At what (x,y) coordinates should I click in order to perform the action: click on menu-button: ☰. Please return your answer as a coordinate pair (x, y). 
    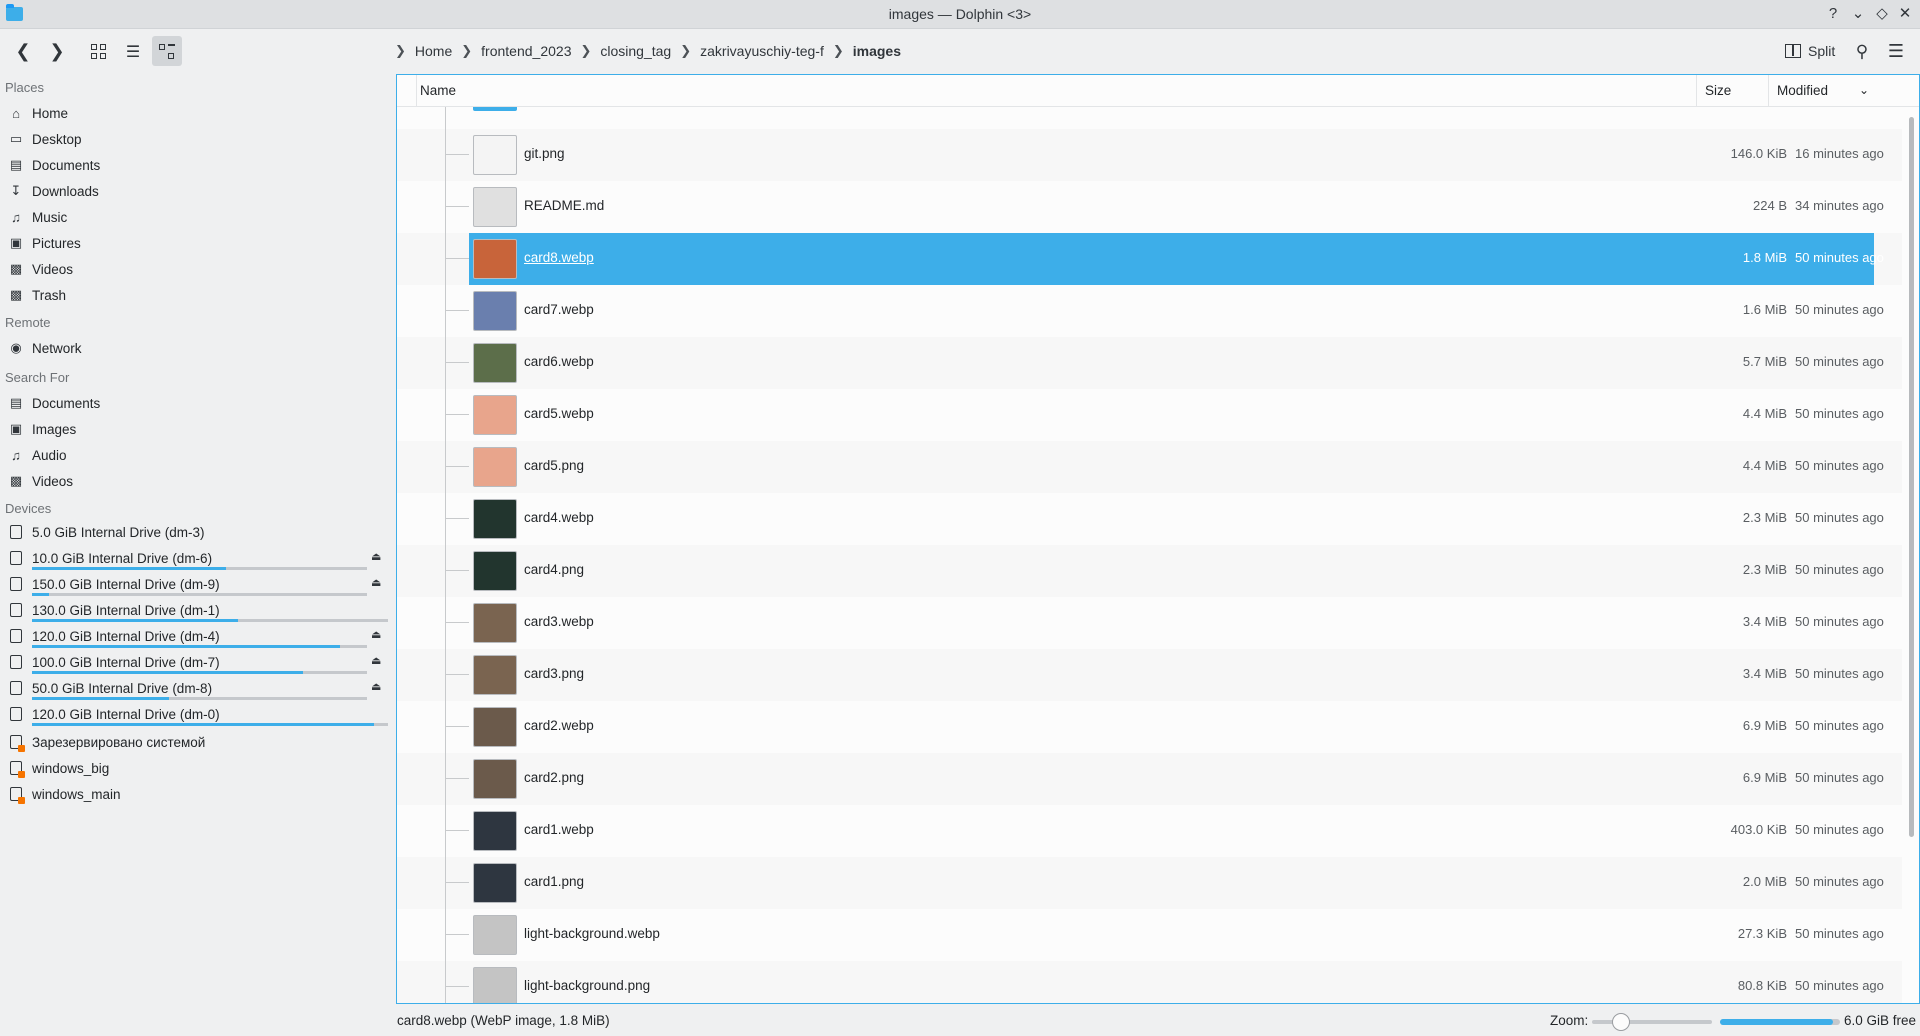
    Looking at the image, I should click on (1896, 51).